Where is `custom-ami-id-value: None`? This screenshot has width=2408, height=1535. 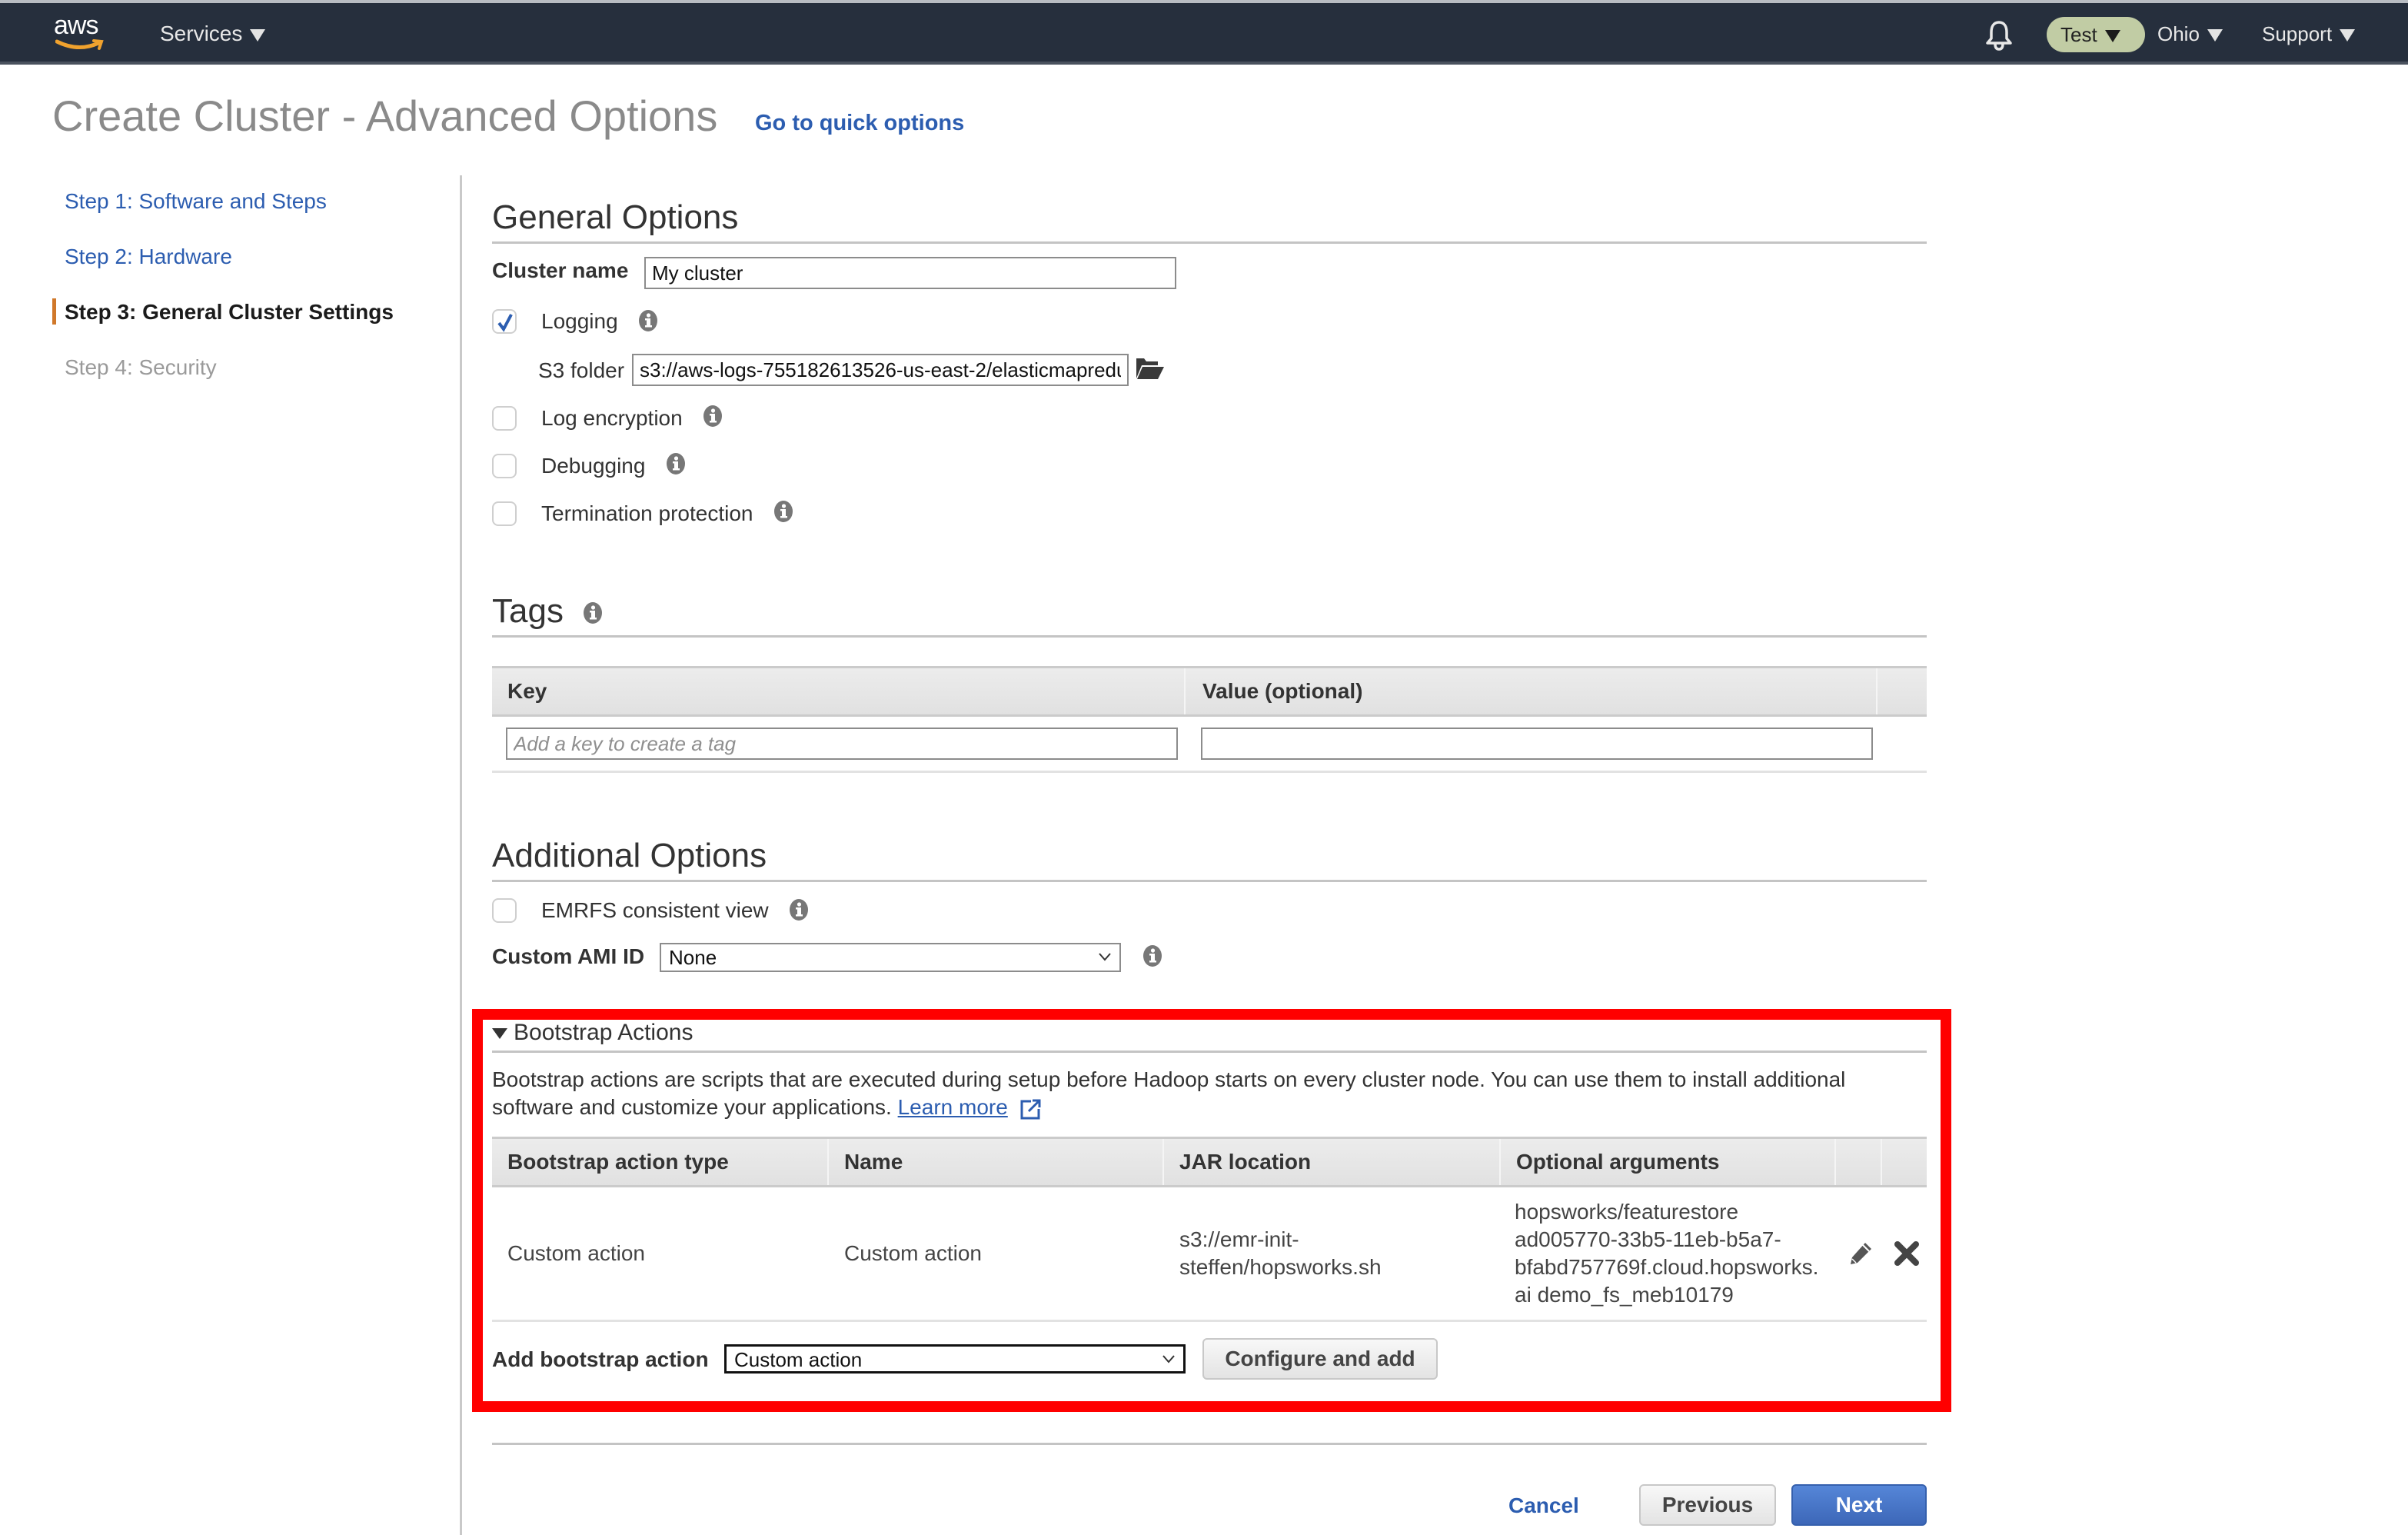
custom-ami-id-value: None is located at coordinates (693, 957).